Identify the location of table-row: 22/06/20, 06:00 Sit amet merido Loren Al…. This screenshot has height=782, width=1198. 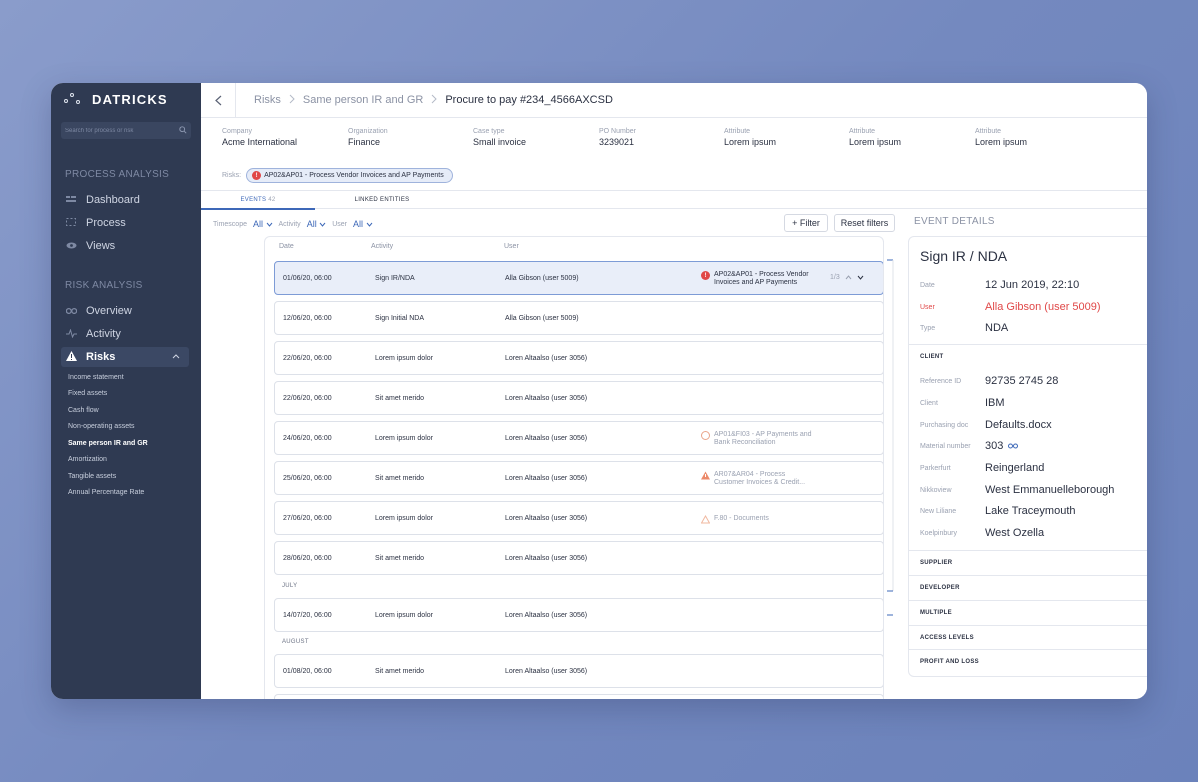
(578, 398).